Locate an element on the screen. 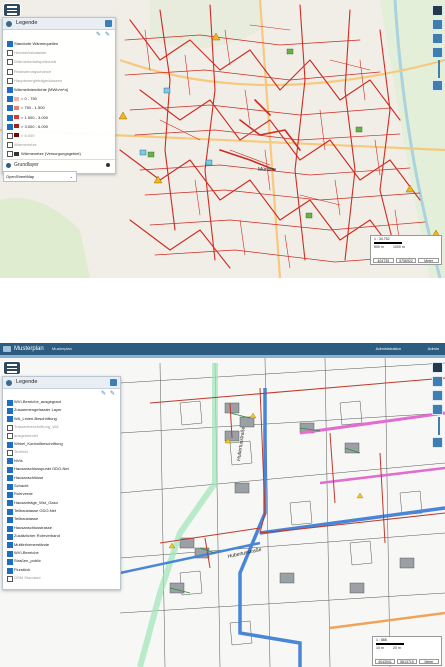  legend-item: Hausanschlusstrasse is located at coordinates (61, 528).